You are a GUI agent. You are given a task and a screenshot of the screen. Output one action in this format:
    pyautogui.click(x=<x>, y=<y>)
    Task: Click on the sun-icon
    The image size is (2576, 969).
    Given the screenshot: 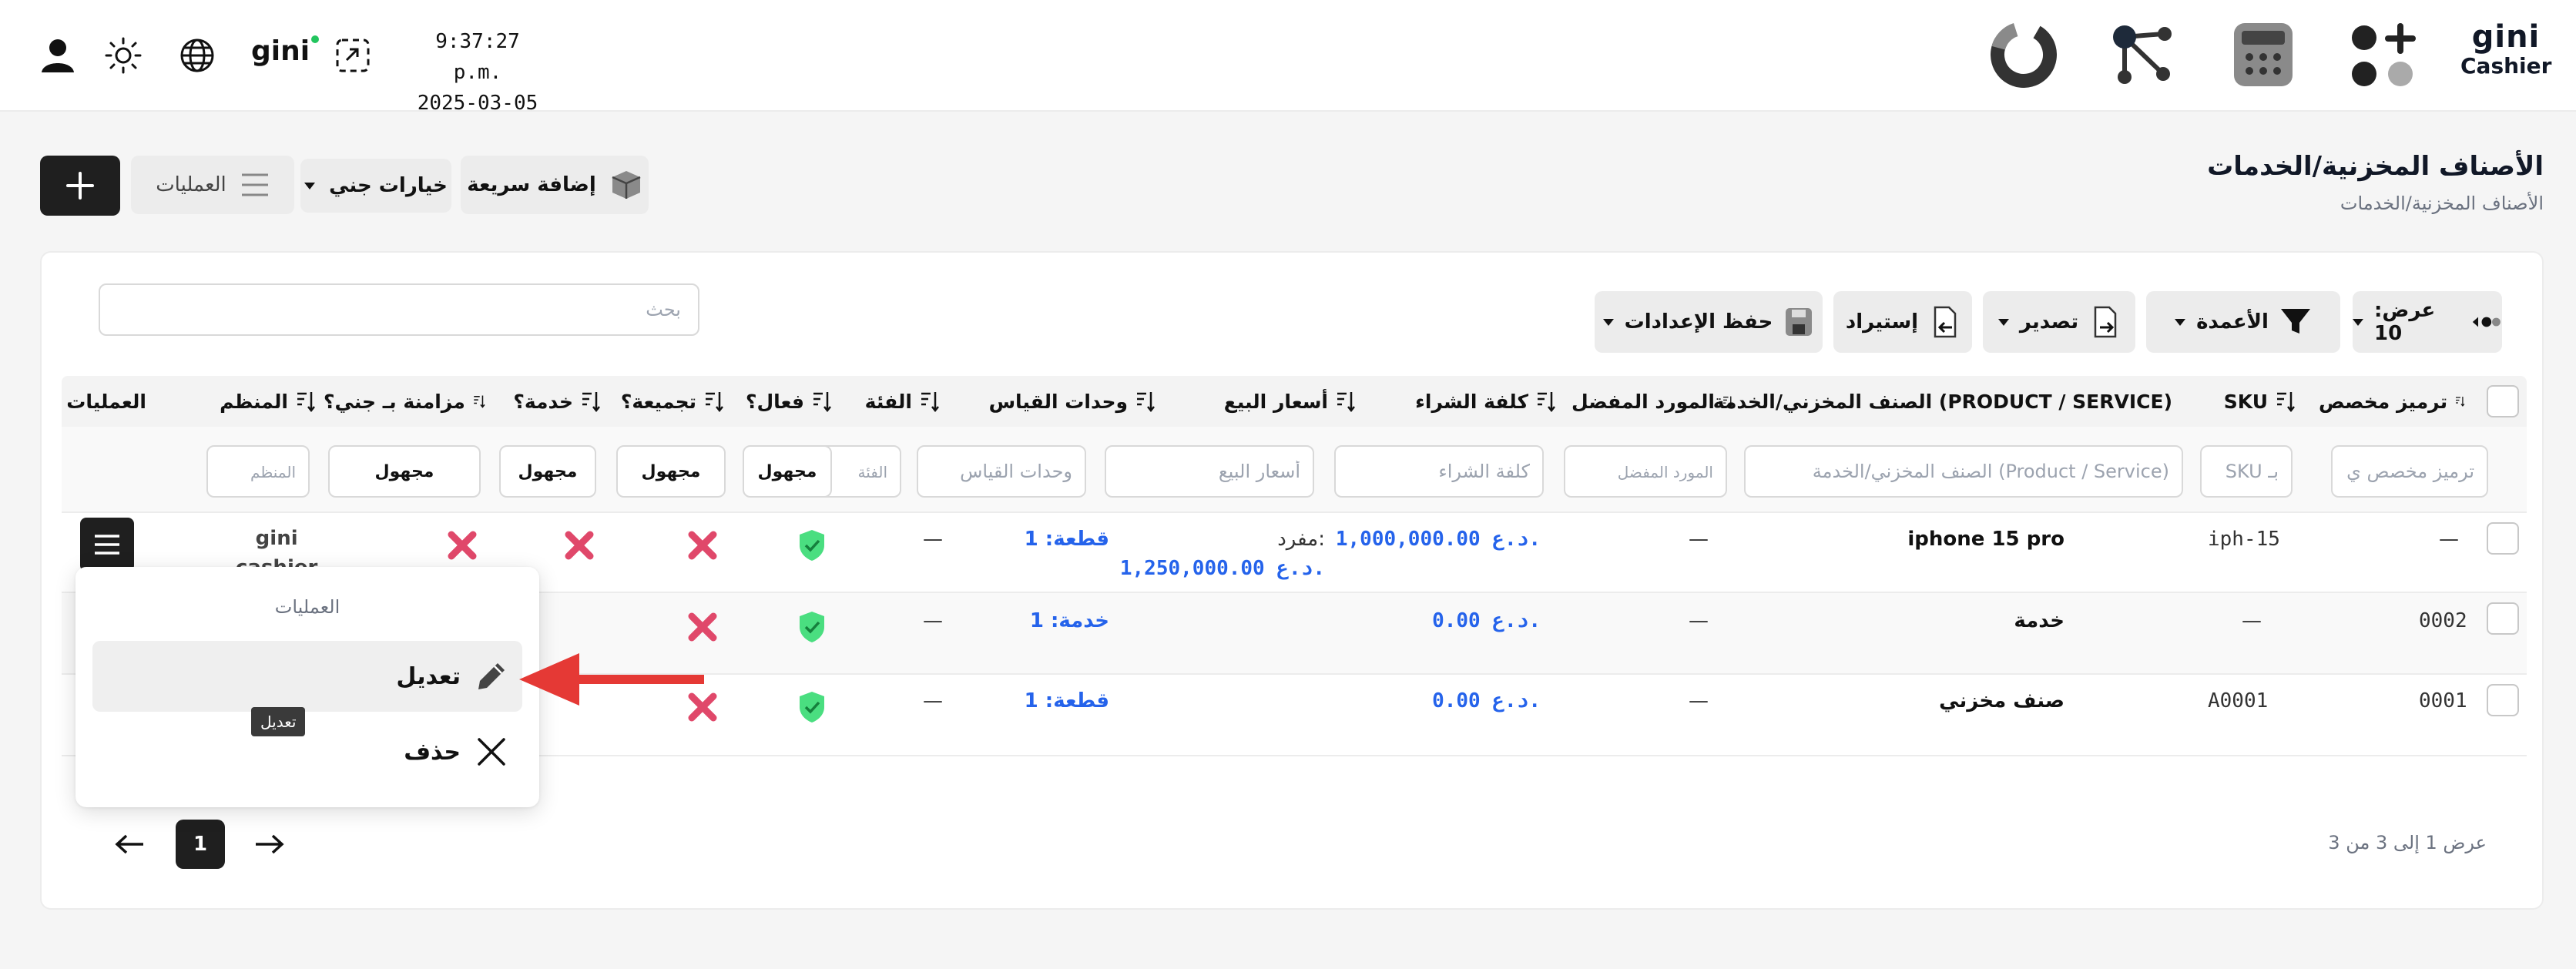 What is the action you would take?
    pyautogui.click(x=123, y=55)
    